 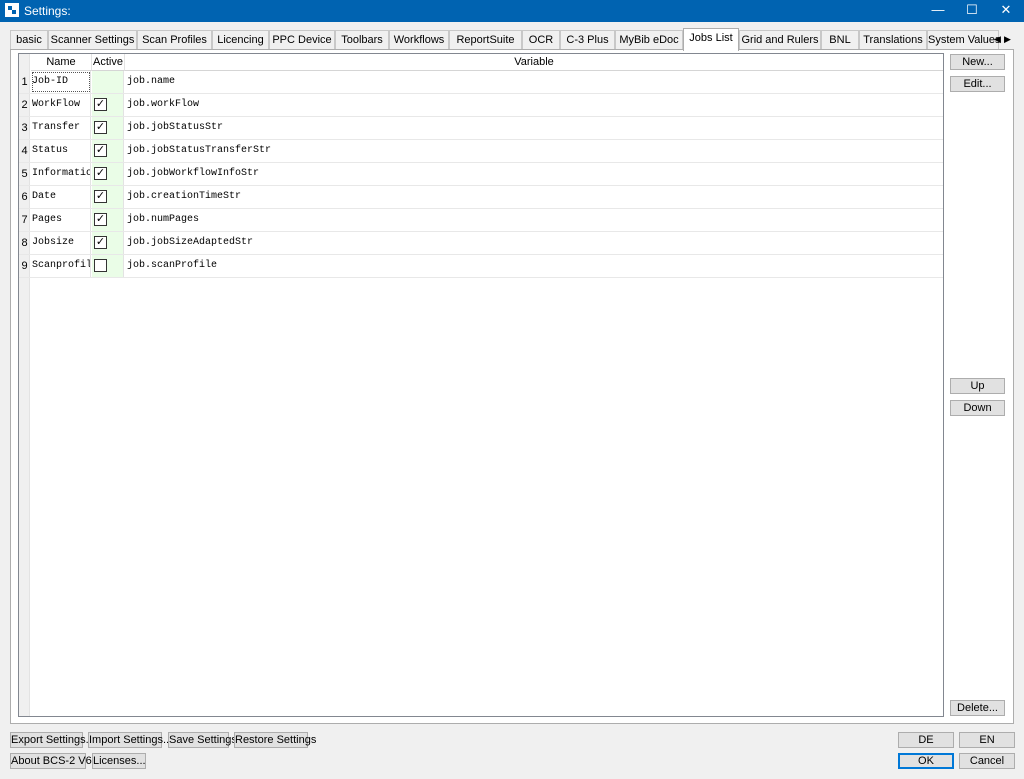 I want to click on close-button: ✕, so click(x=1006, y=11).